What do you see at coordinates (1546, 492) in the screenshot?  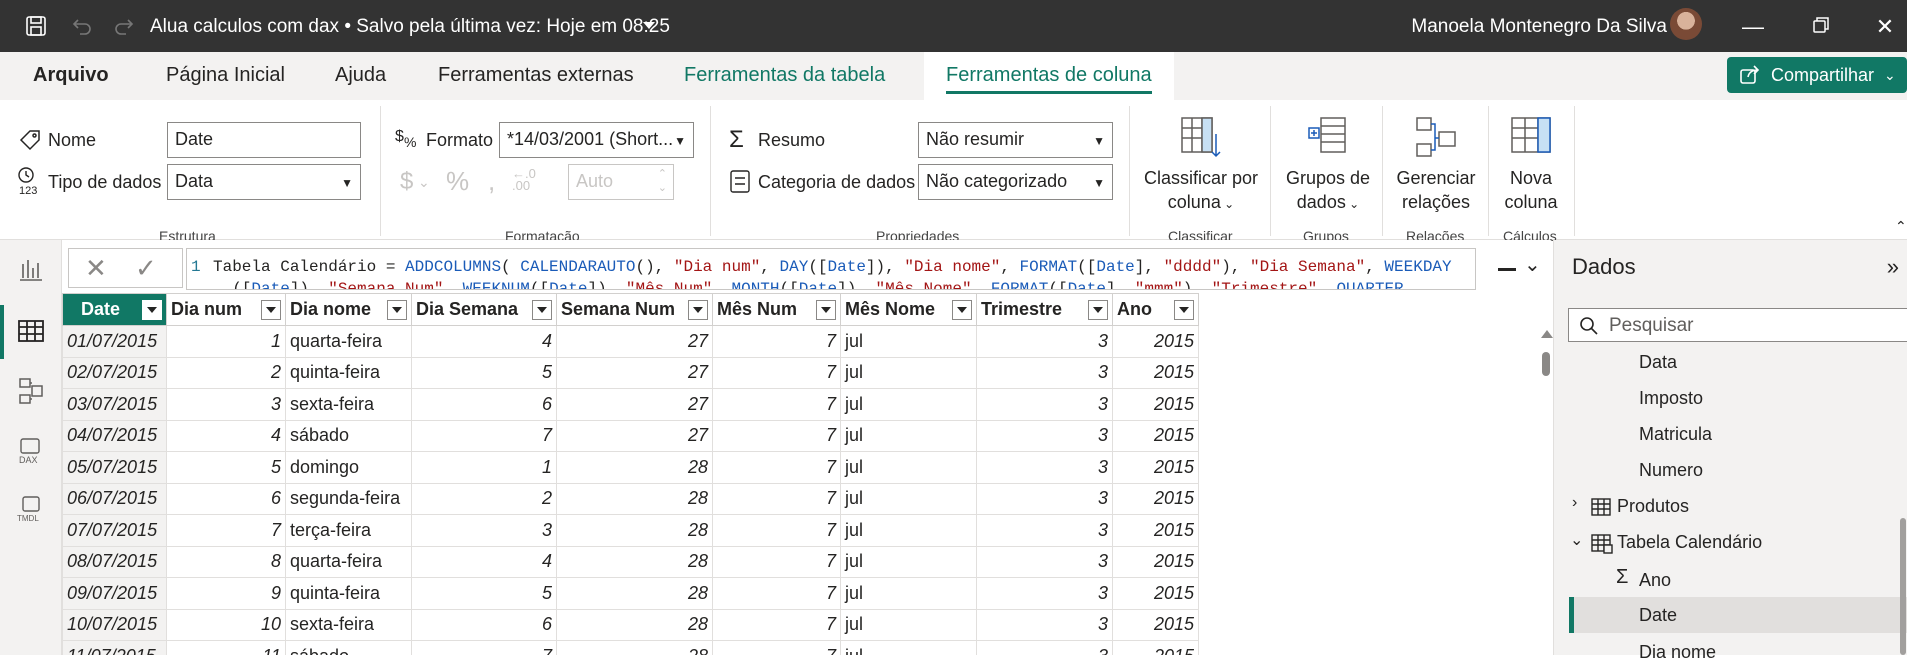 I see `grid-scrollbar` at bounding box center [1546, 492].